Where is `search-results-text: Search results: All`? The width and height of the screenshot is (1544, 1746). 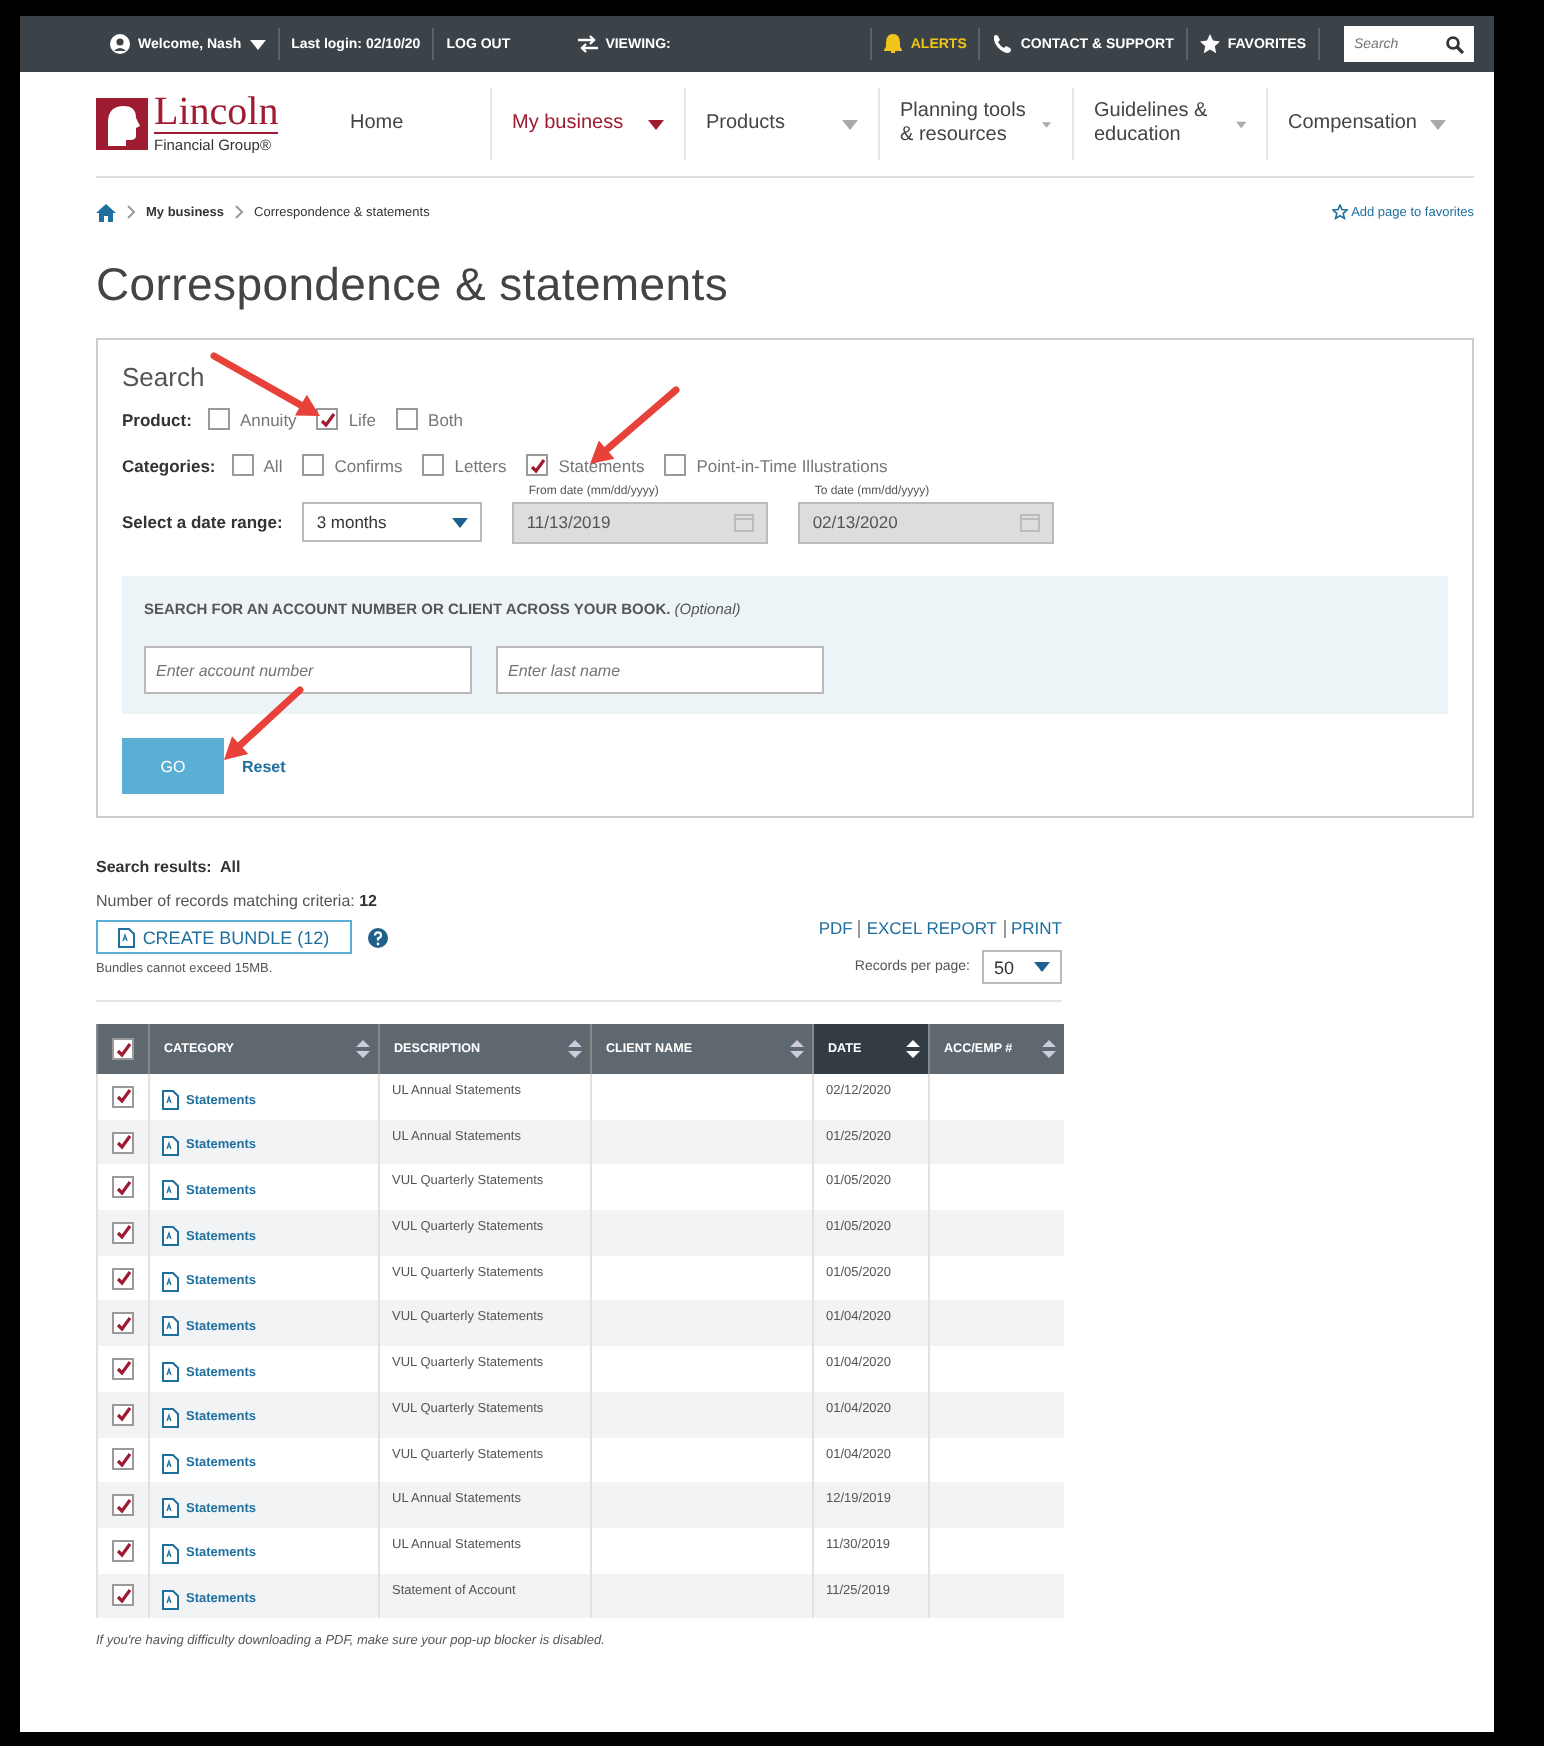
search-results-text: Search results: All is located at coordinates (169, 867).